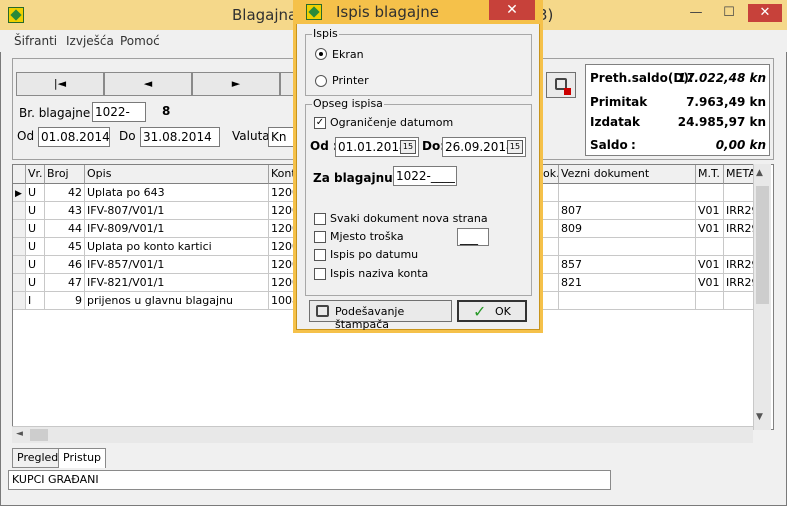  I want to click on br-blagajne-field: 1022-, so click(119, 112).